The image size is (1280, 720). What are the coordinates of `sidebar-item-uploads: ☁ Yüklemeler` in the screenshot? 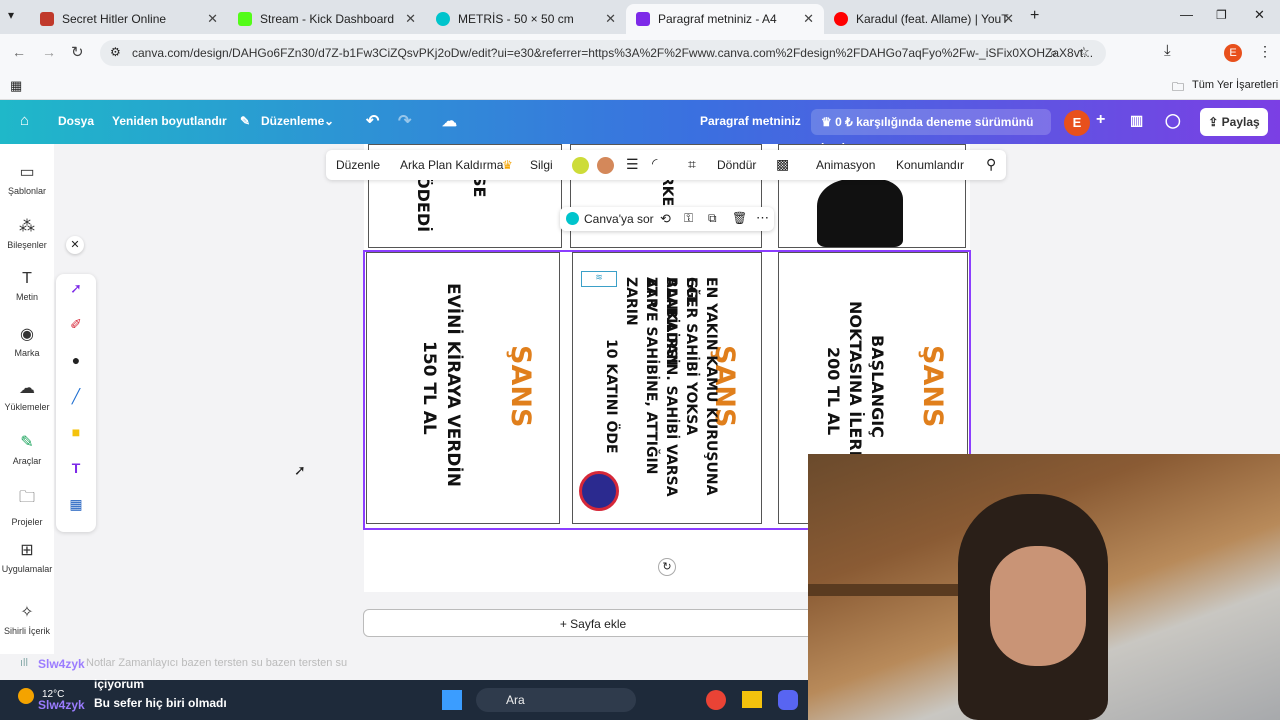 It's located at (27, 395).